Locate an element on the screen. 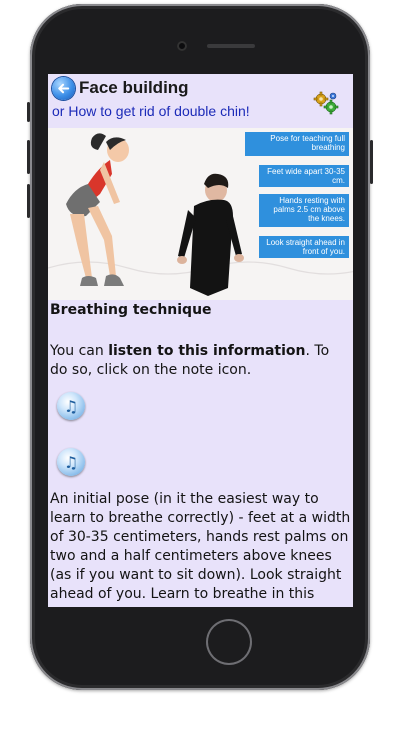 The image size is (400, 734). intro-bold: listen to this information is located at coordinates (207, 351).